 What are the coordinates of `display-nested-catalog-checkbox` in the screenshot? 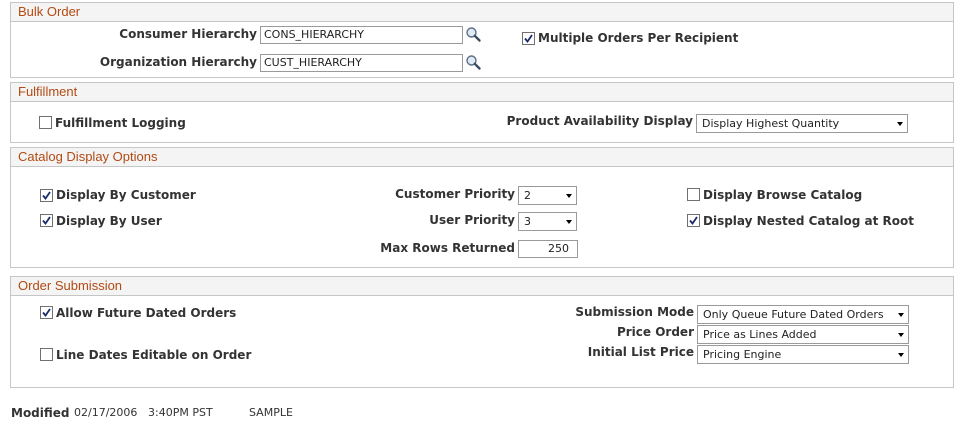 It's located at (693, 220).